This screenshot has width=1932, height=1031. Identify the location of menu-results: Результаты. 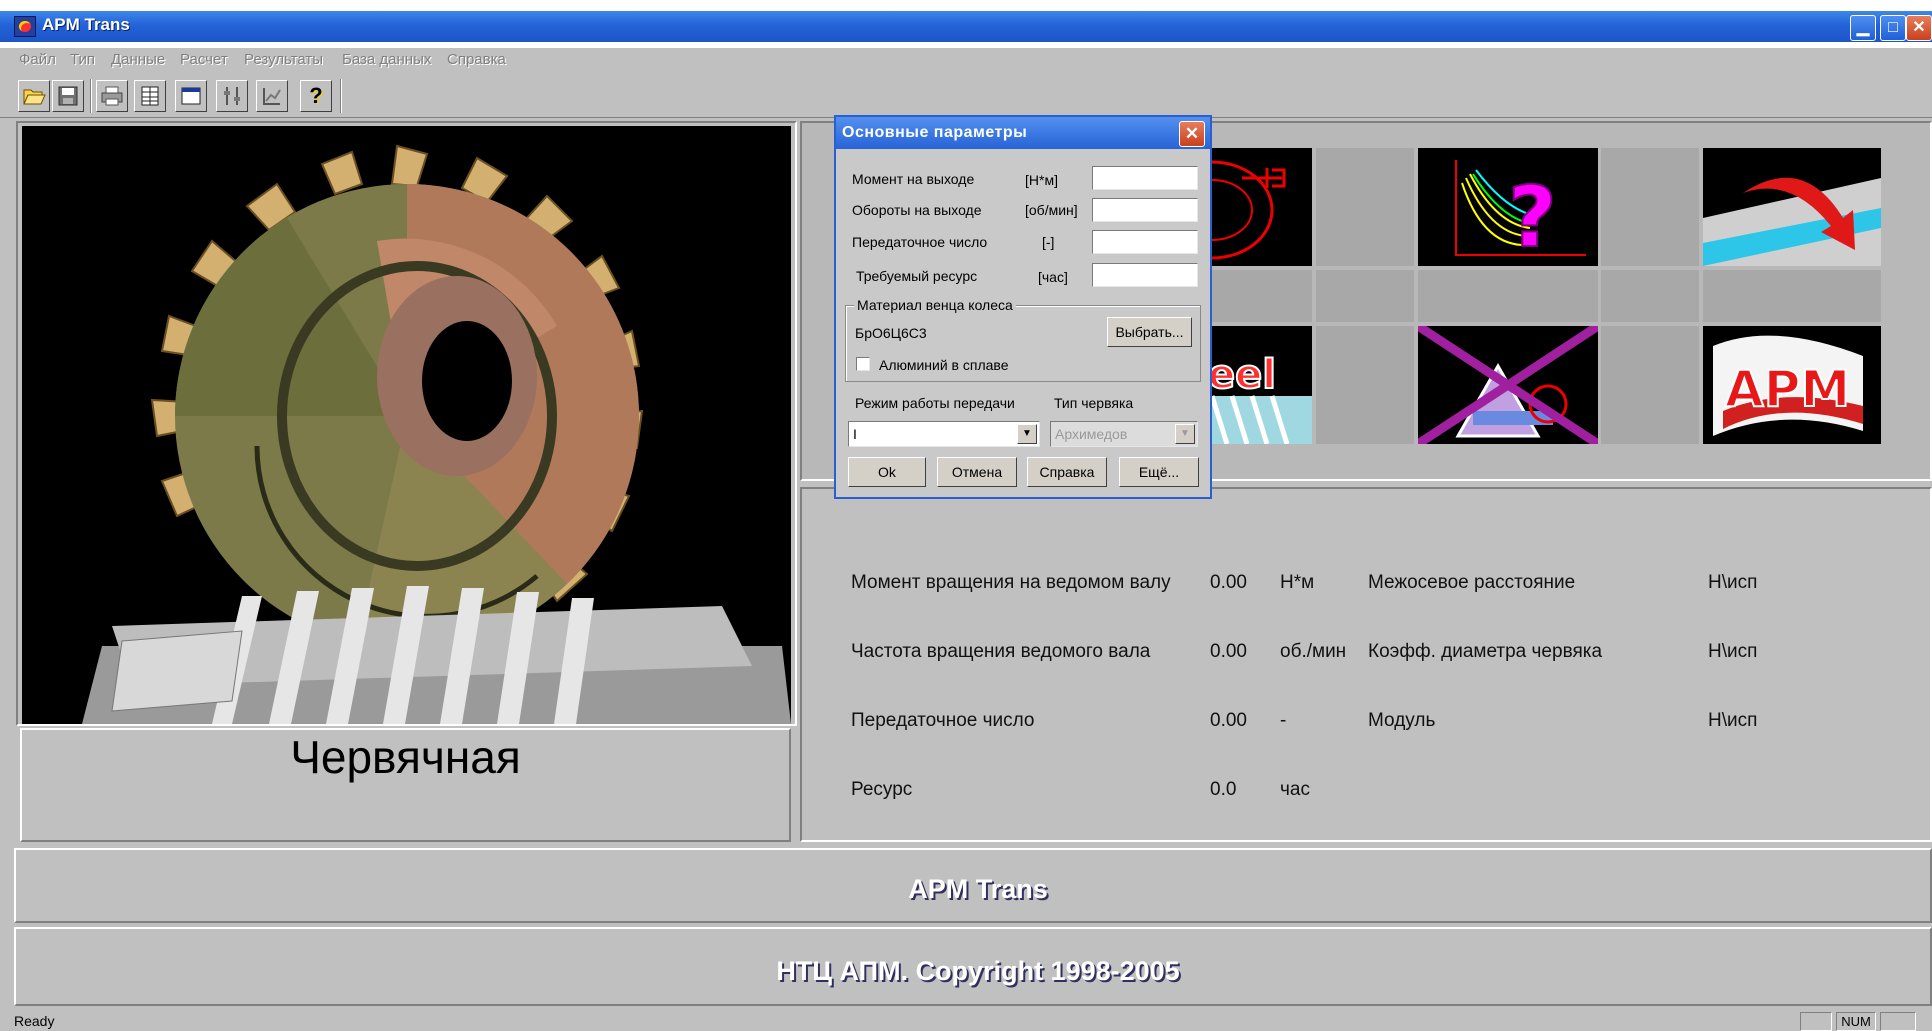
(283, 60).